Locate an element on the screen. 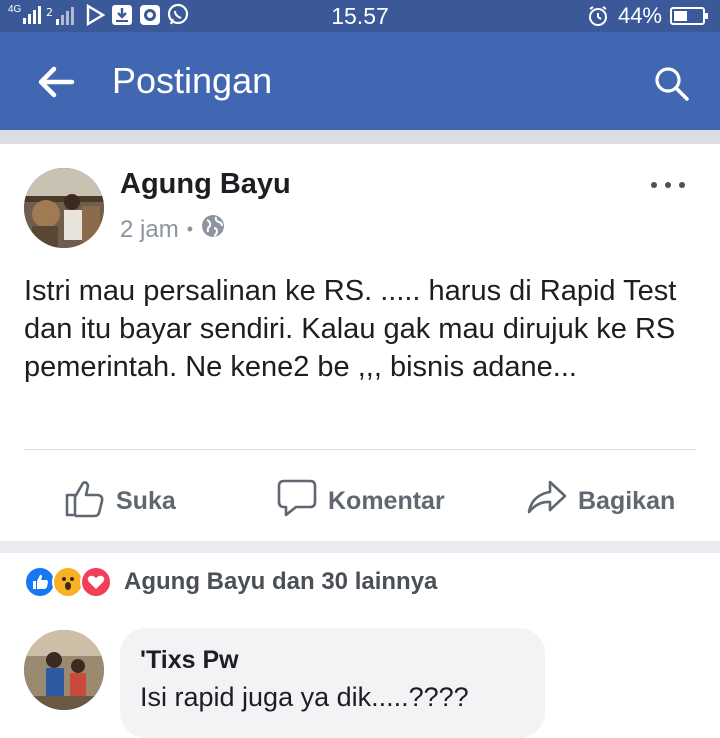 The height and width of the screenshot is (738, 720). post-time: 2 jam is located at coordinates (149, 230).